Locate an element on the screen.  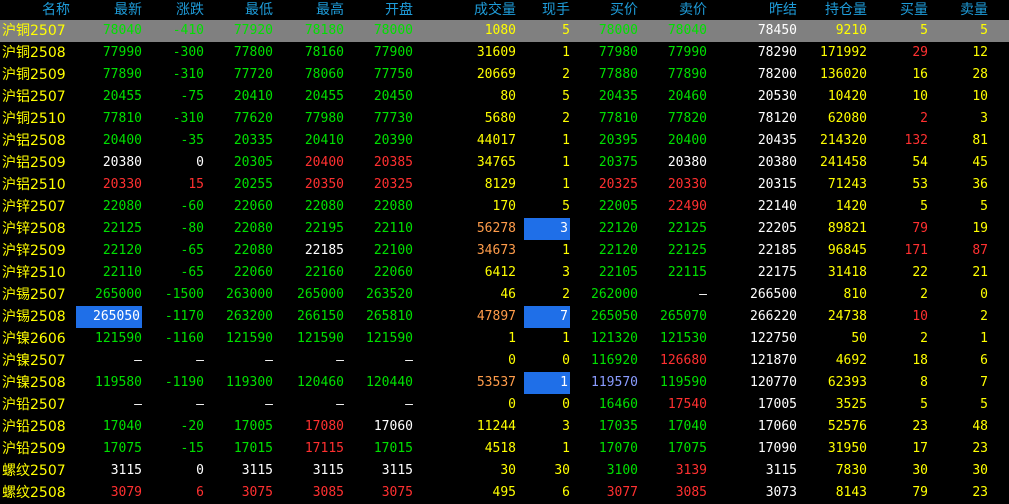
header-ask-qty: 卖量 is located at coordinates (963, 10).